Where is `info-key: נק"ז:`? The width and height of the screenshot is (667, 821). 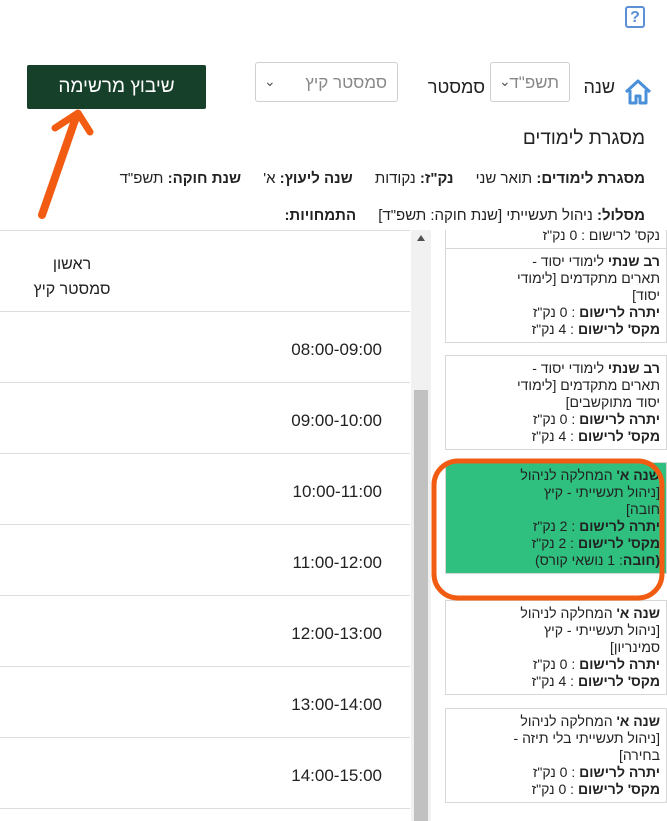
info-key: נק"ז: is located at coordinates (436, 178).